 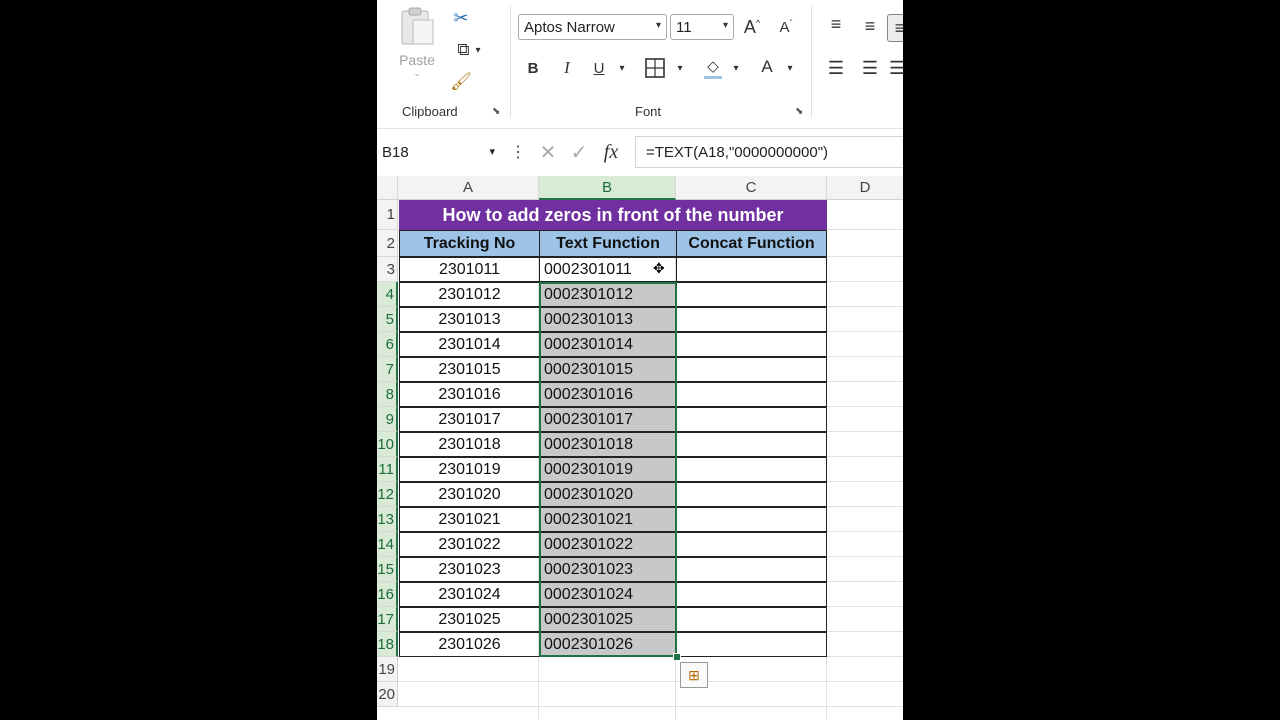 What do you see at coordinates (387, 269) in the screenshot?
I see `row-header-3: 3` at bounding box center [387, 269].